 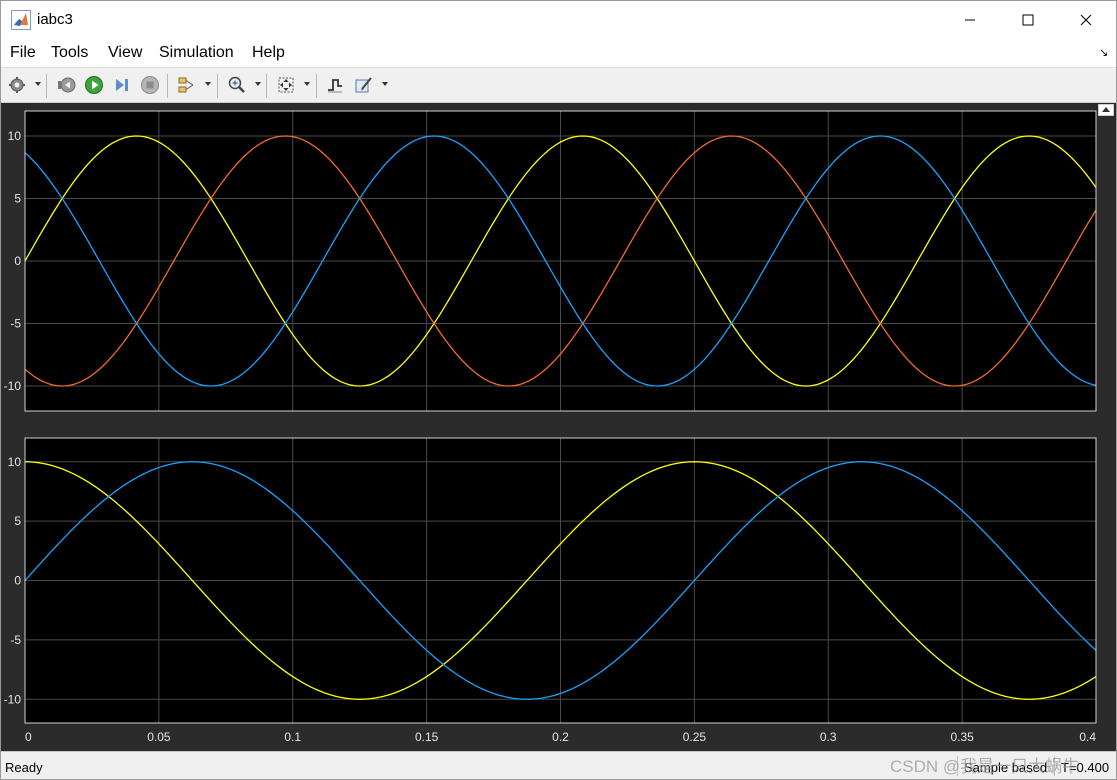 What do you see at coordinates (21, 20) in the screenshot?
I see `matlab-logo-icon` at bounding box center [21, 20].